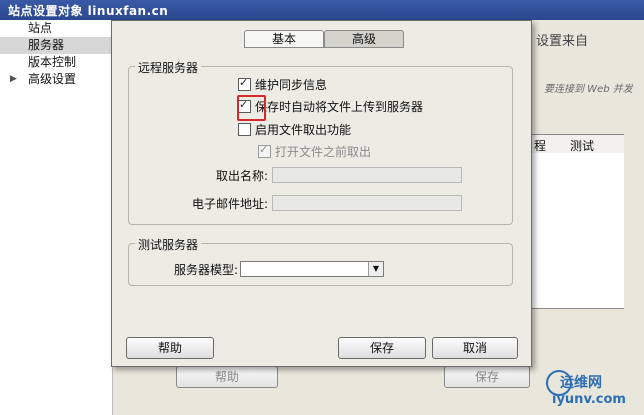  What do you see at coordinates (205, 270) in the screenshot?
I see `server-model-label: 服务器模型:` at bounding box center [205, 270].